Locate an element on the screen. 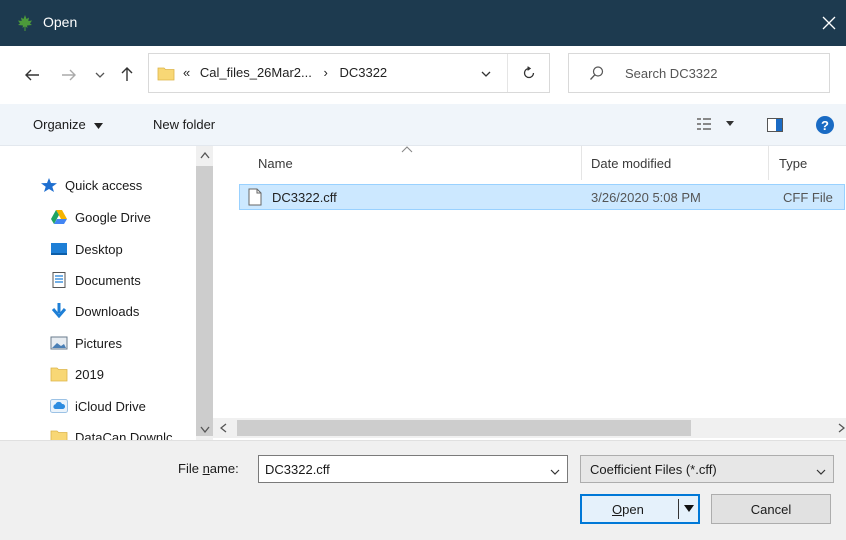 The height and width of the screenshot is (540, 846). sidebar-scrollbar-thumb is located at coordinates (204, 301).